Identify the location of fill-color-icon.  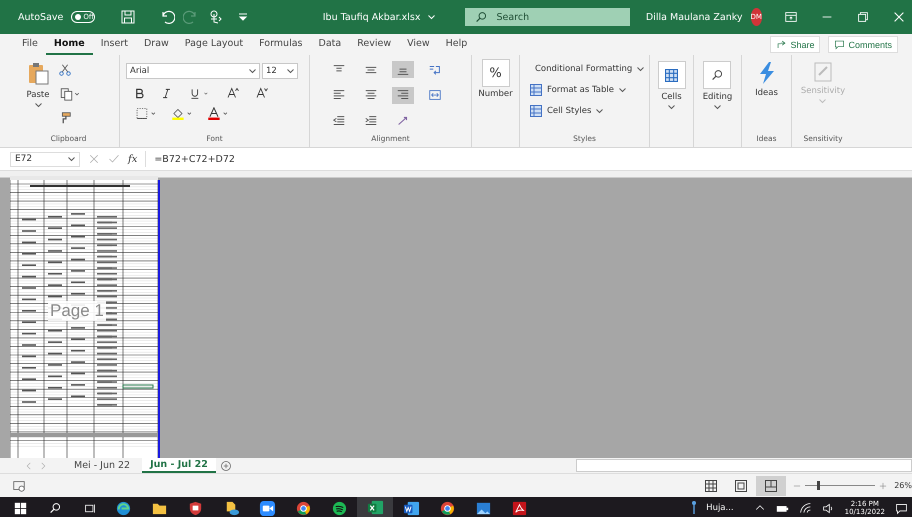
(182, 113).